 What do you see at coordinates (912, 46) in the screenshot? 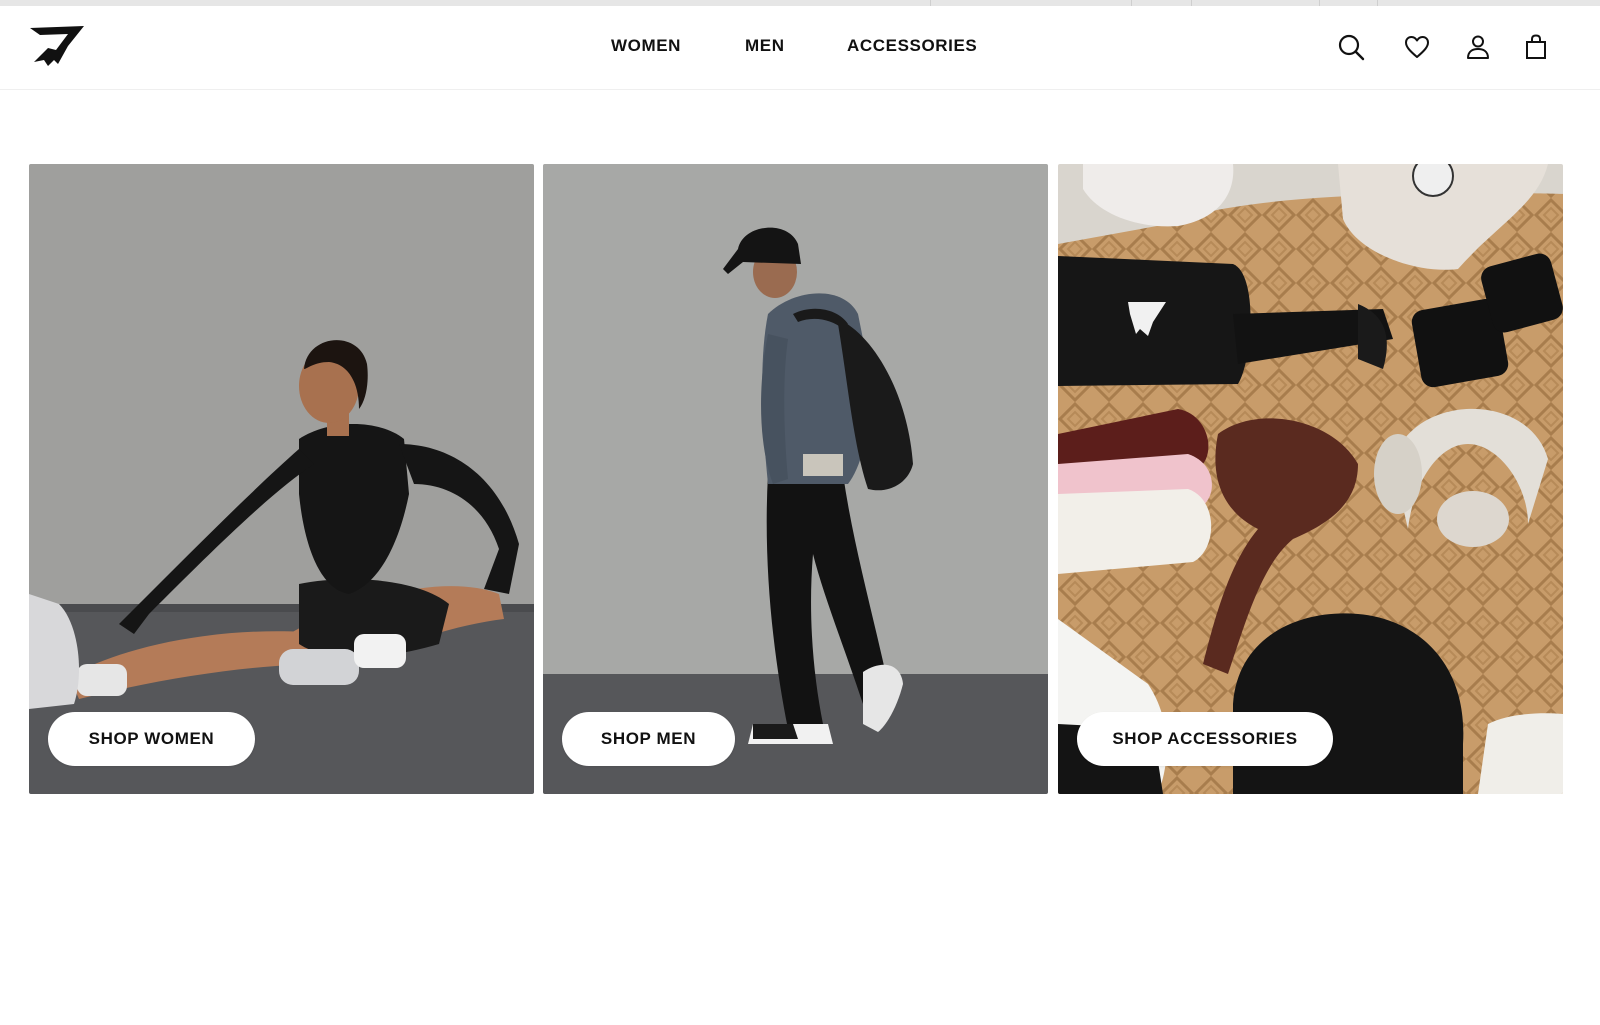
I see `nav-accessories: ACCESSORIES` at bounding box center [912, 46].